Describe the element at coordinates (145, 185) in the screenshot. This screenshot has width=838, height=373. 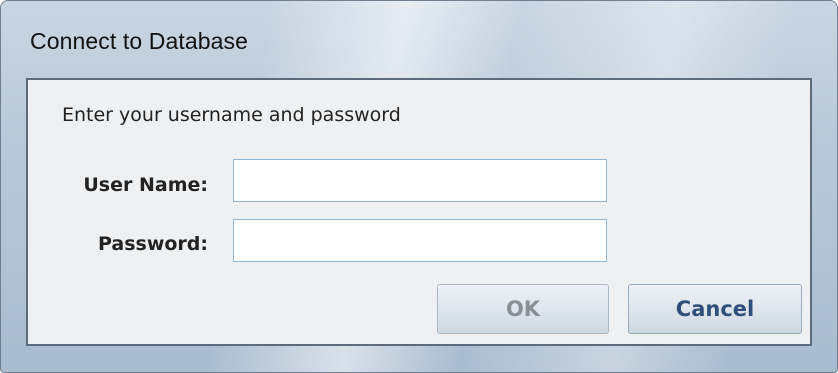
I see `username-label: User Name:` at that location.